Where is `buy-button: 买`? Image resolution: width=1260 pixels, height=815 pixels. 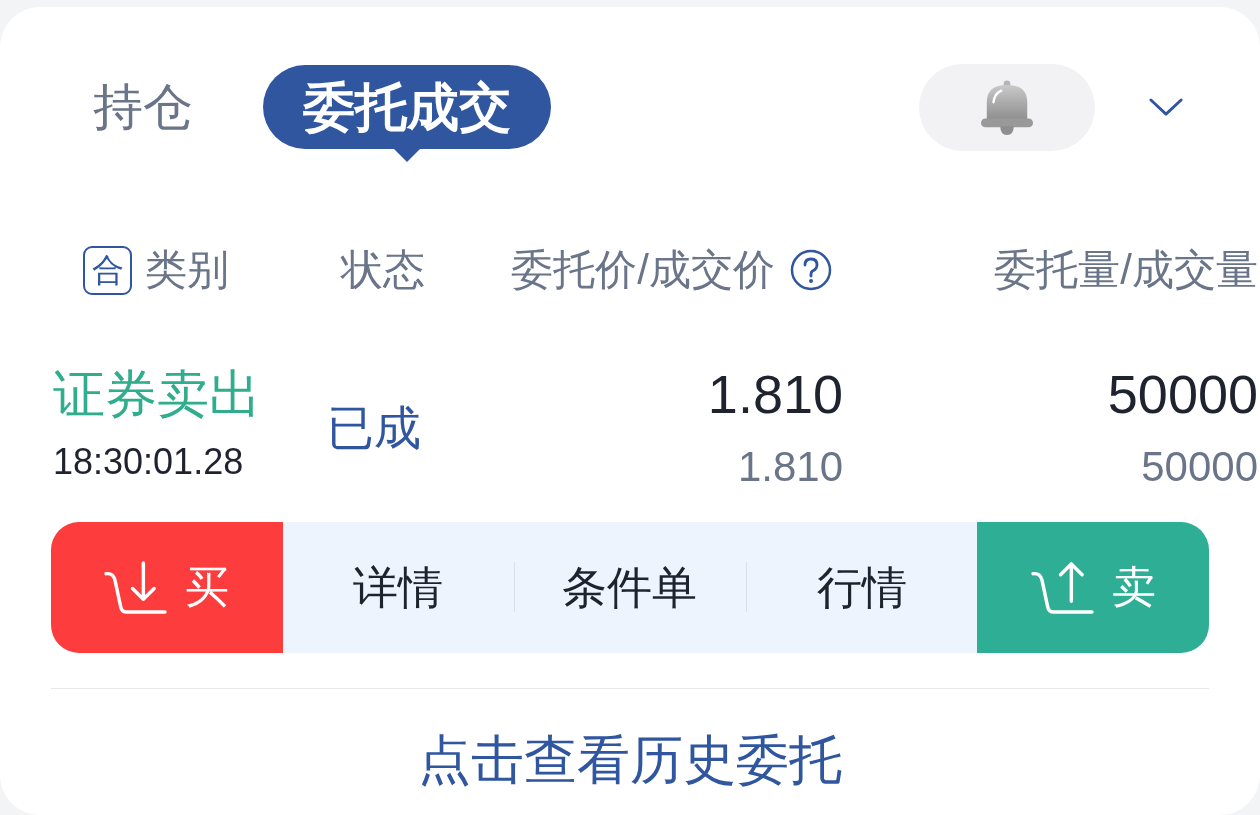 buy-button: 买 is located at coordinates (167, 587).